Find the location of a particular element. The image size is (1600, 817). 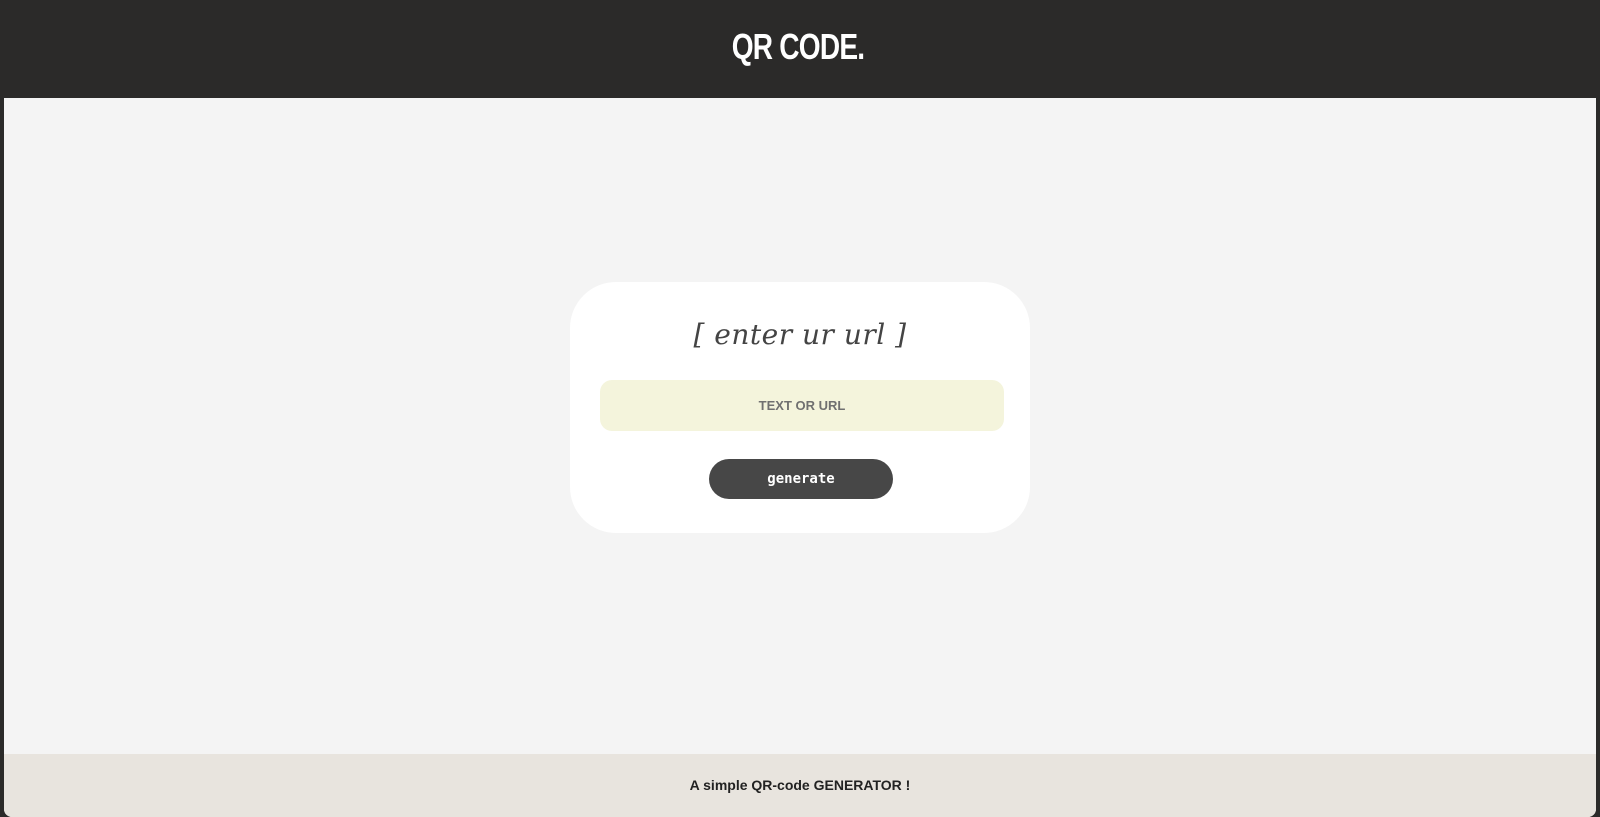

footer-text: A simple QR-code GENERATOR ! is located at coordinates (800, 785).